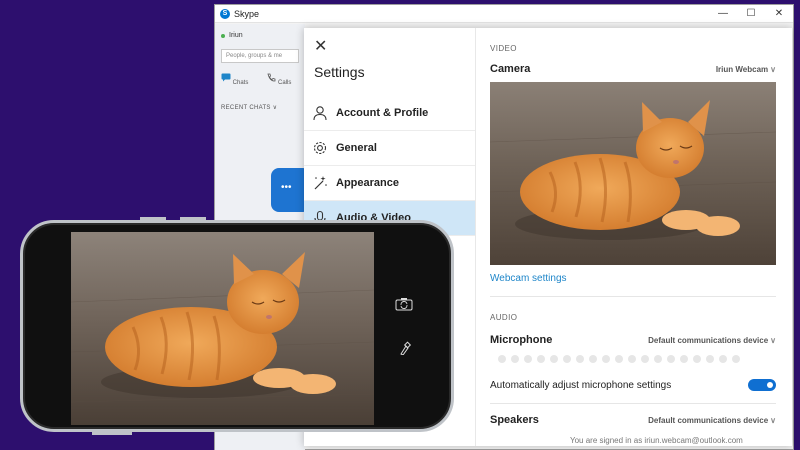 Image resolution: width=800 pixels, height=450 pixels. What do you see at coordinates (339, 72) in the screenshot?
I see `settings-title: Settings` at bounding box center [339, 72].